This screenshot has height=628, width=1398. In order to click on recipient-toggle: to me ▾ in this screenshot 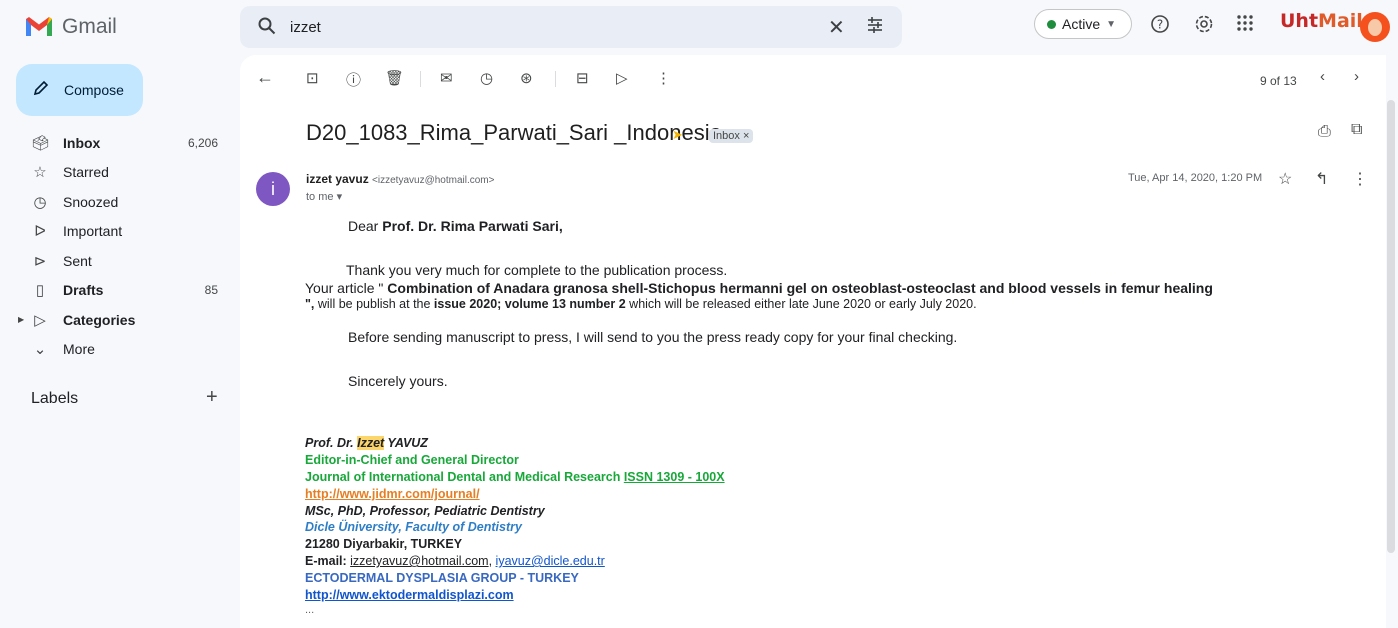, I will do `click(324, 196)`.